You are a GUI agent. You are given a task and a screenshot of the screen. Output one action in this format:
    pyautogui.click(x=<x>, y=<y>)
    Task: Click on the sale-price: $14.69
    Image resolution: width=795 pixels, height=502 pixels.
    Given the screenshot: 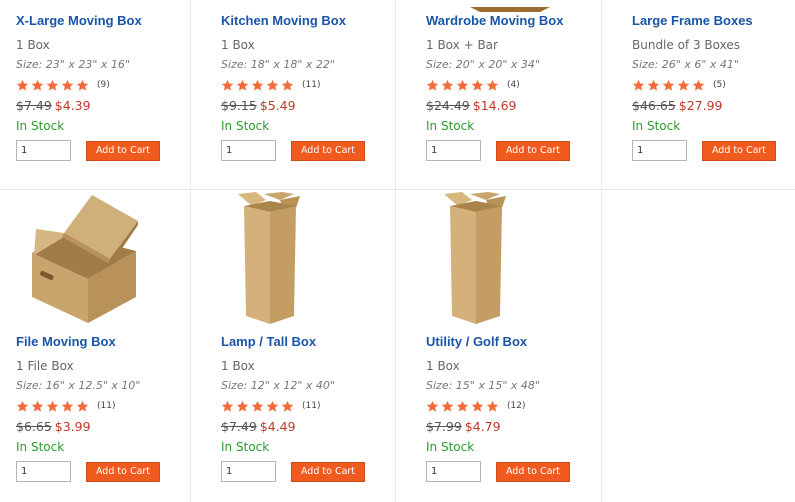 What is the action you would take?
    pyautogui.click(x=494, y=105)
    